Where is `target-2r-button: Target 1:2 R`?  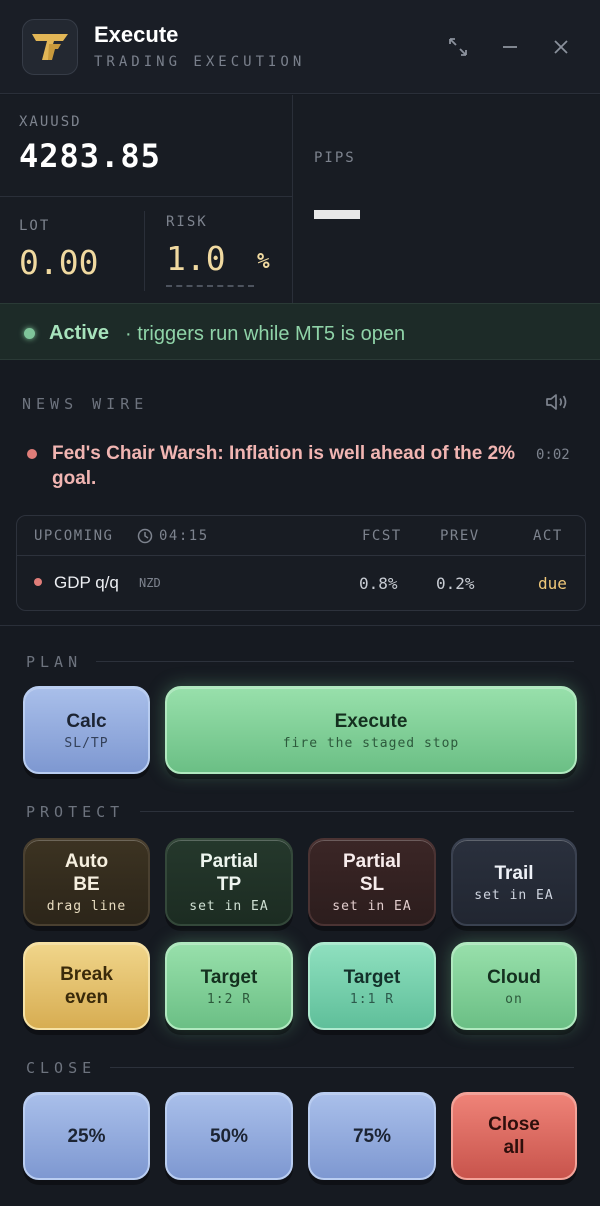
target-2r-button: Target 1:2 R is located at coordinates (229, 986).